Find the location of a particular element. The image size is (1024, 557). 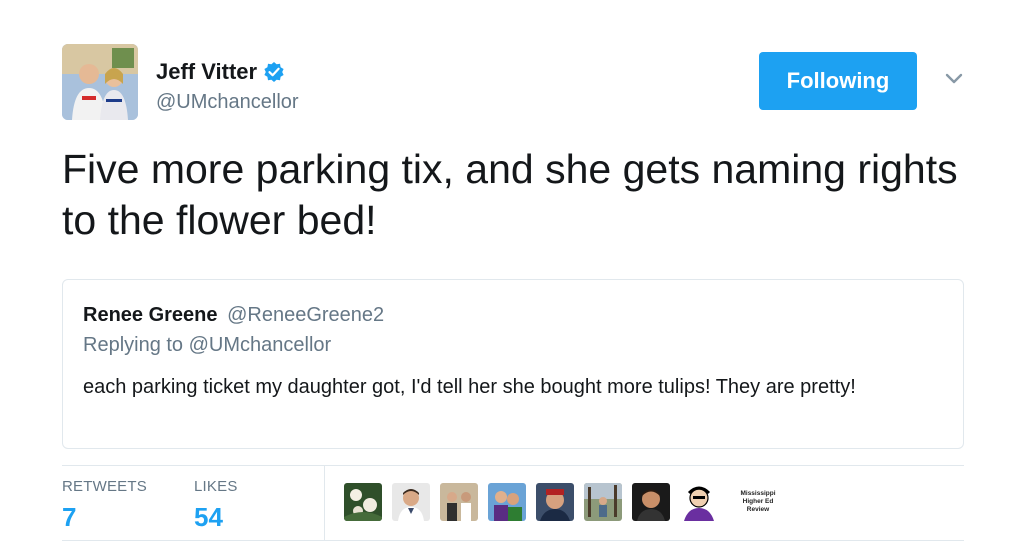

liker-avatar-flower is located at coordinates (363, 502).